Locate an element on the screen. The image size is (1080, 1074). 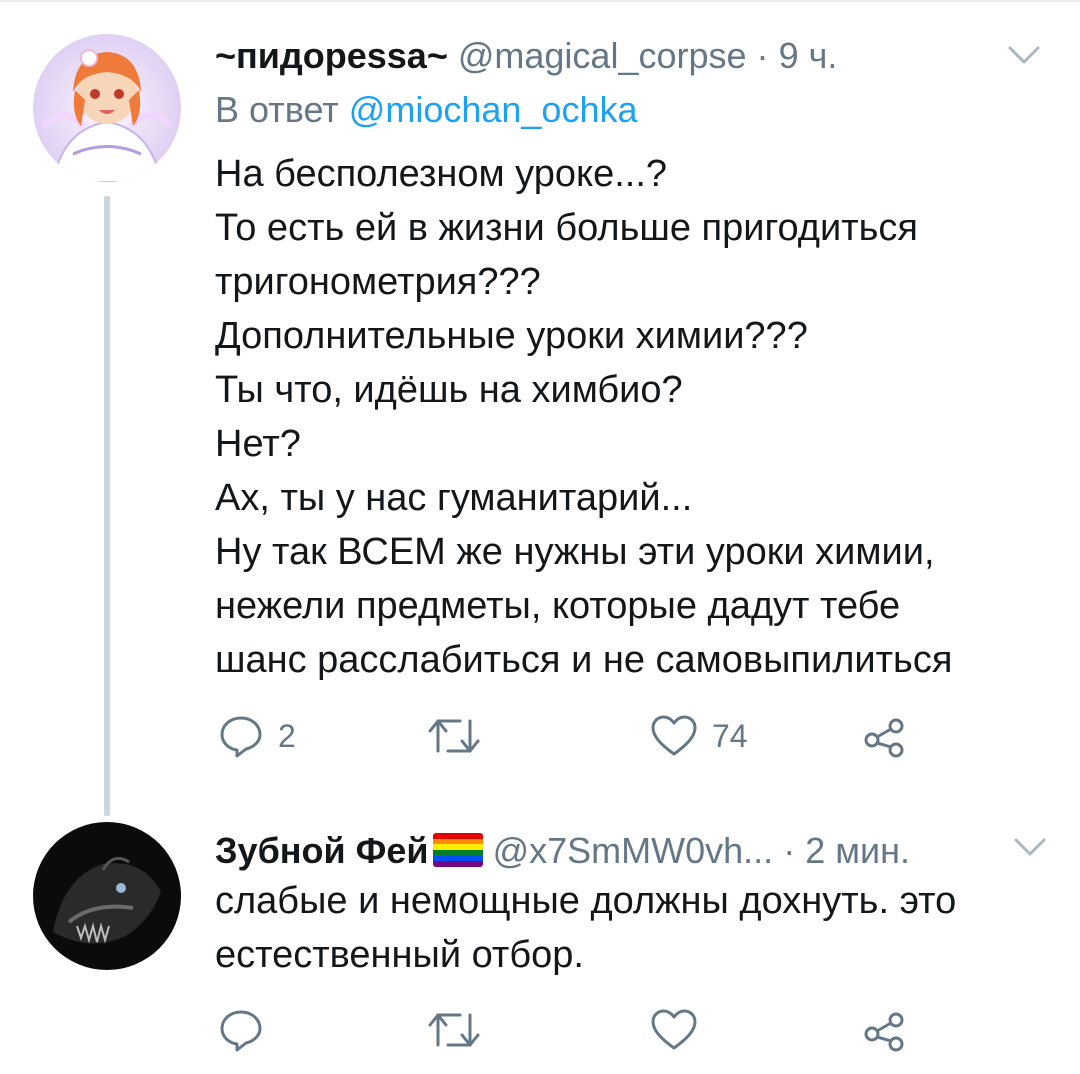
tweet-text-line: То есть ей в жизни больше пригодиться is located at coordinates (566, 228).